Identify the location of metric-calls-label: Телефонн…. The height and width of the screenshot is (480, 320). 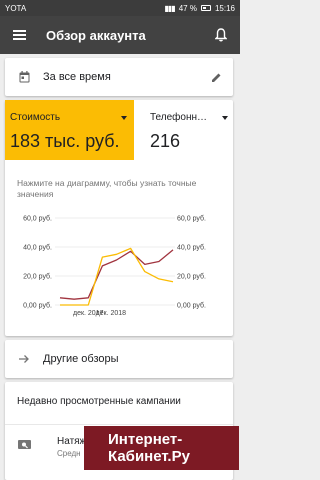
(179, 117).